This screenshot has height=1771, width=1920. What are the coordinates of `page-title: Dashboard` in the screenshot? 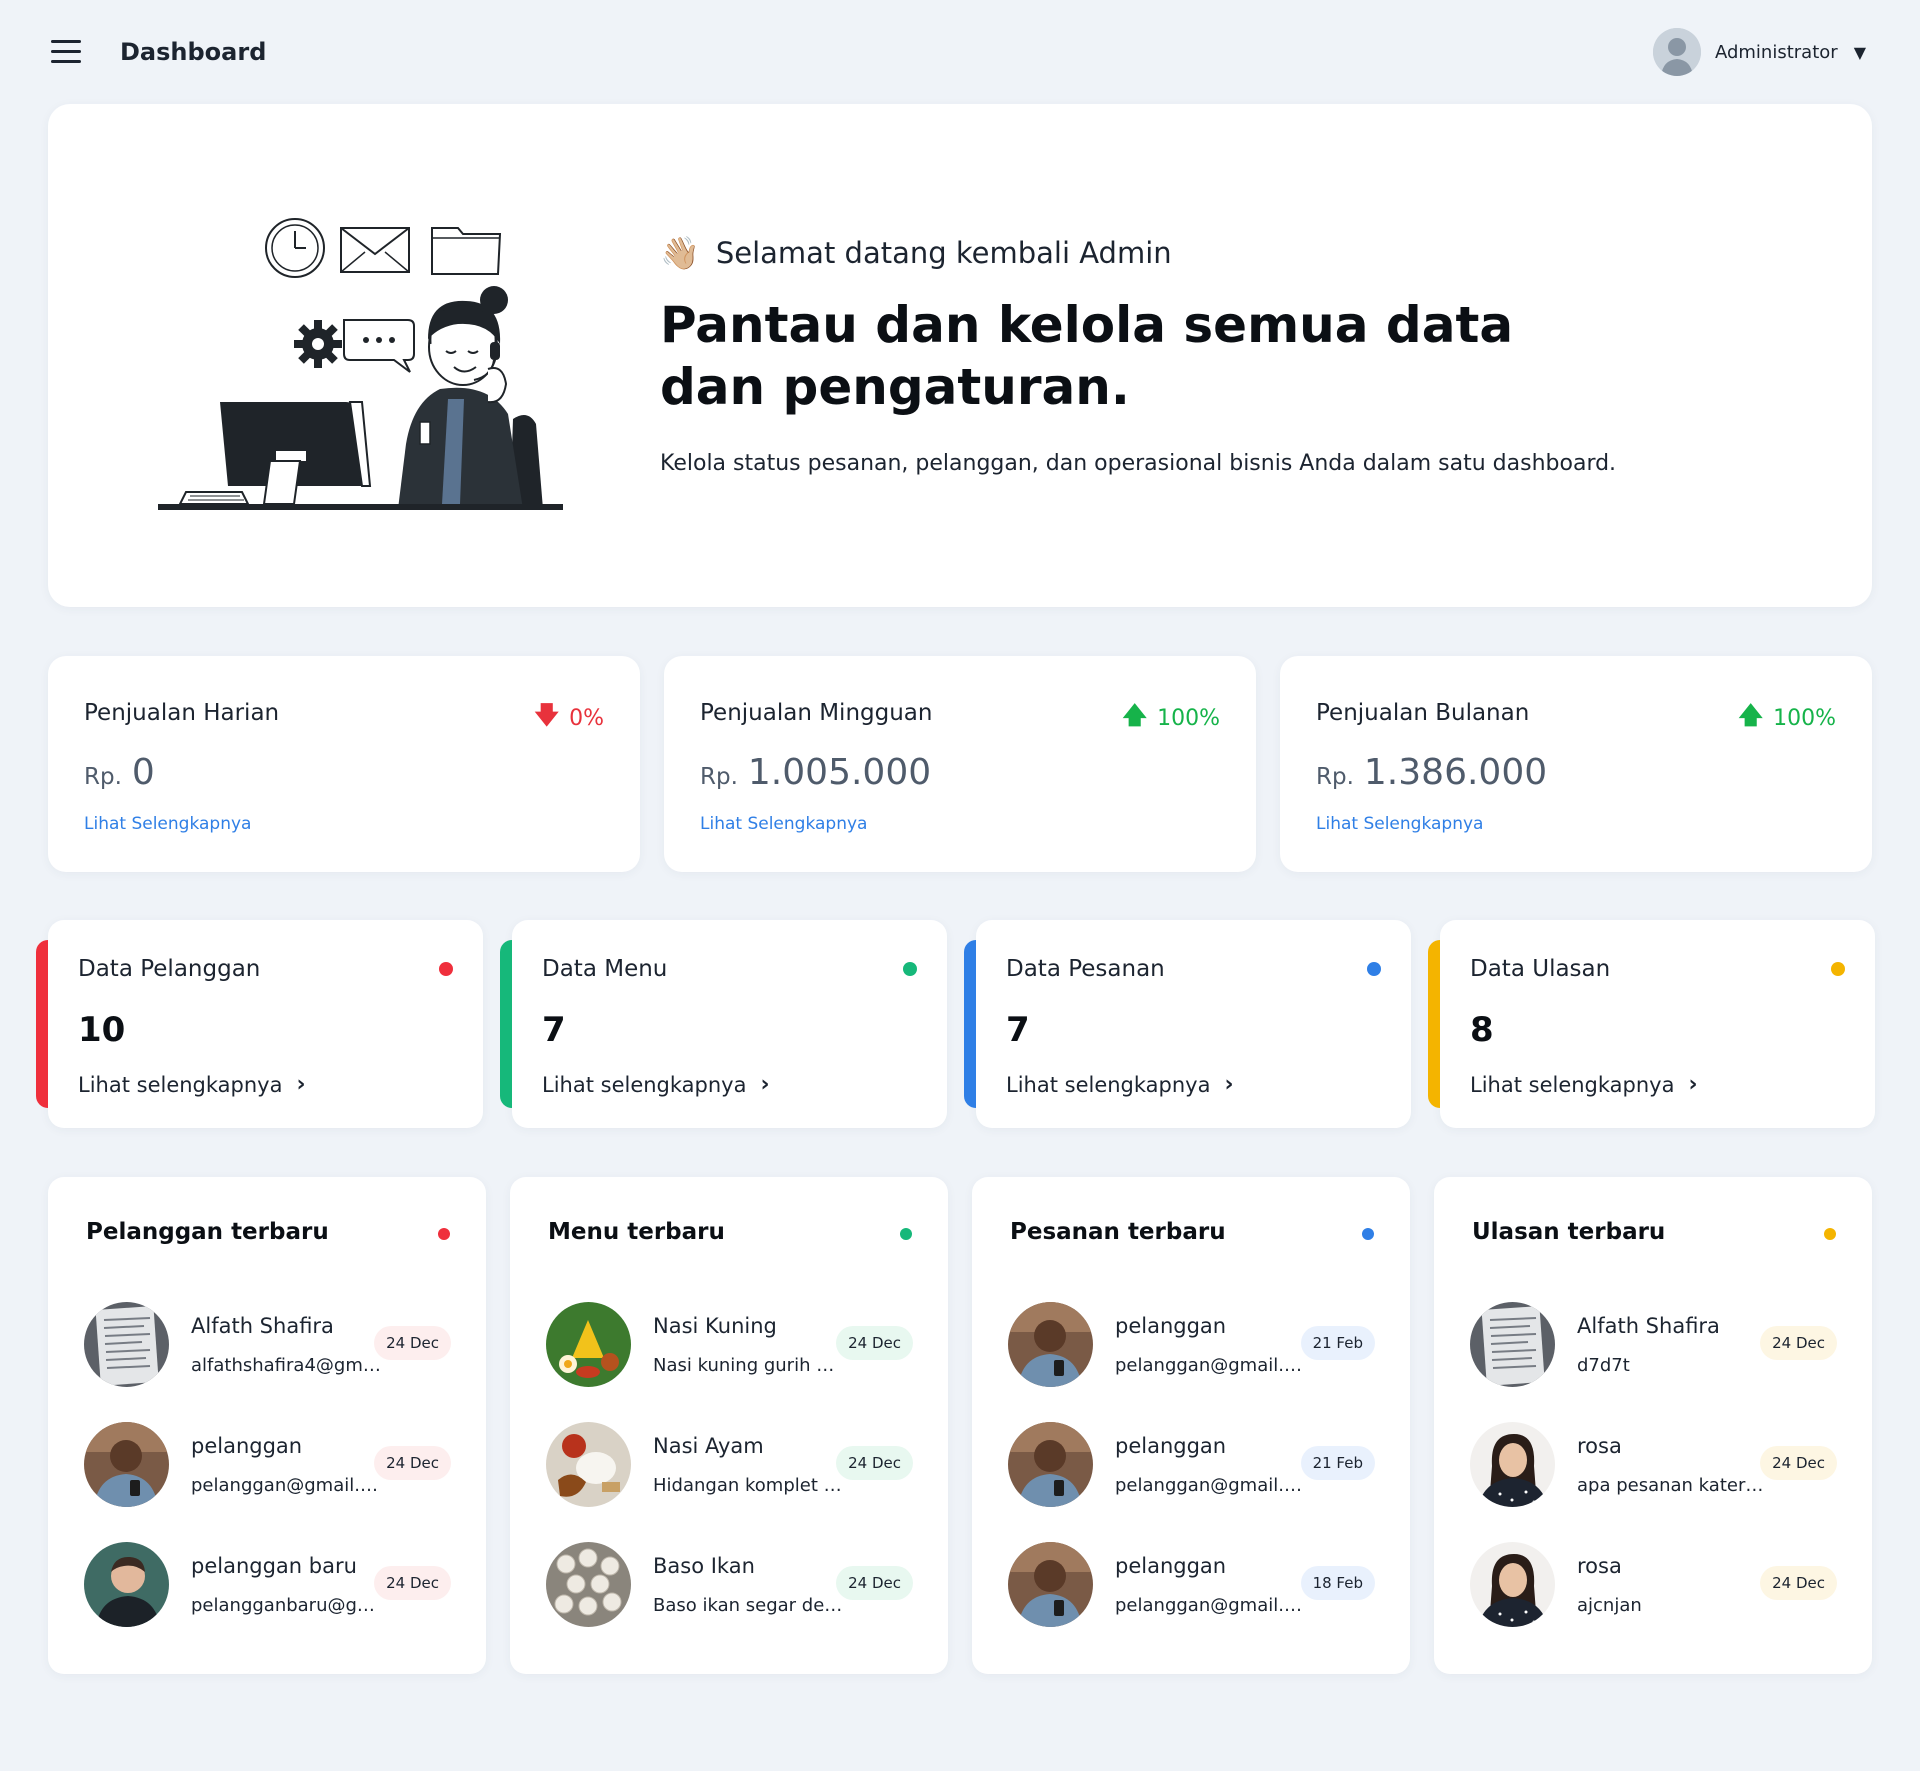 It's located at (193, 52).